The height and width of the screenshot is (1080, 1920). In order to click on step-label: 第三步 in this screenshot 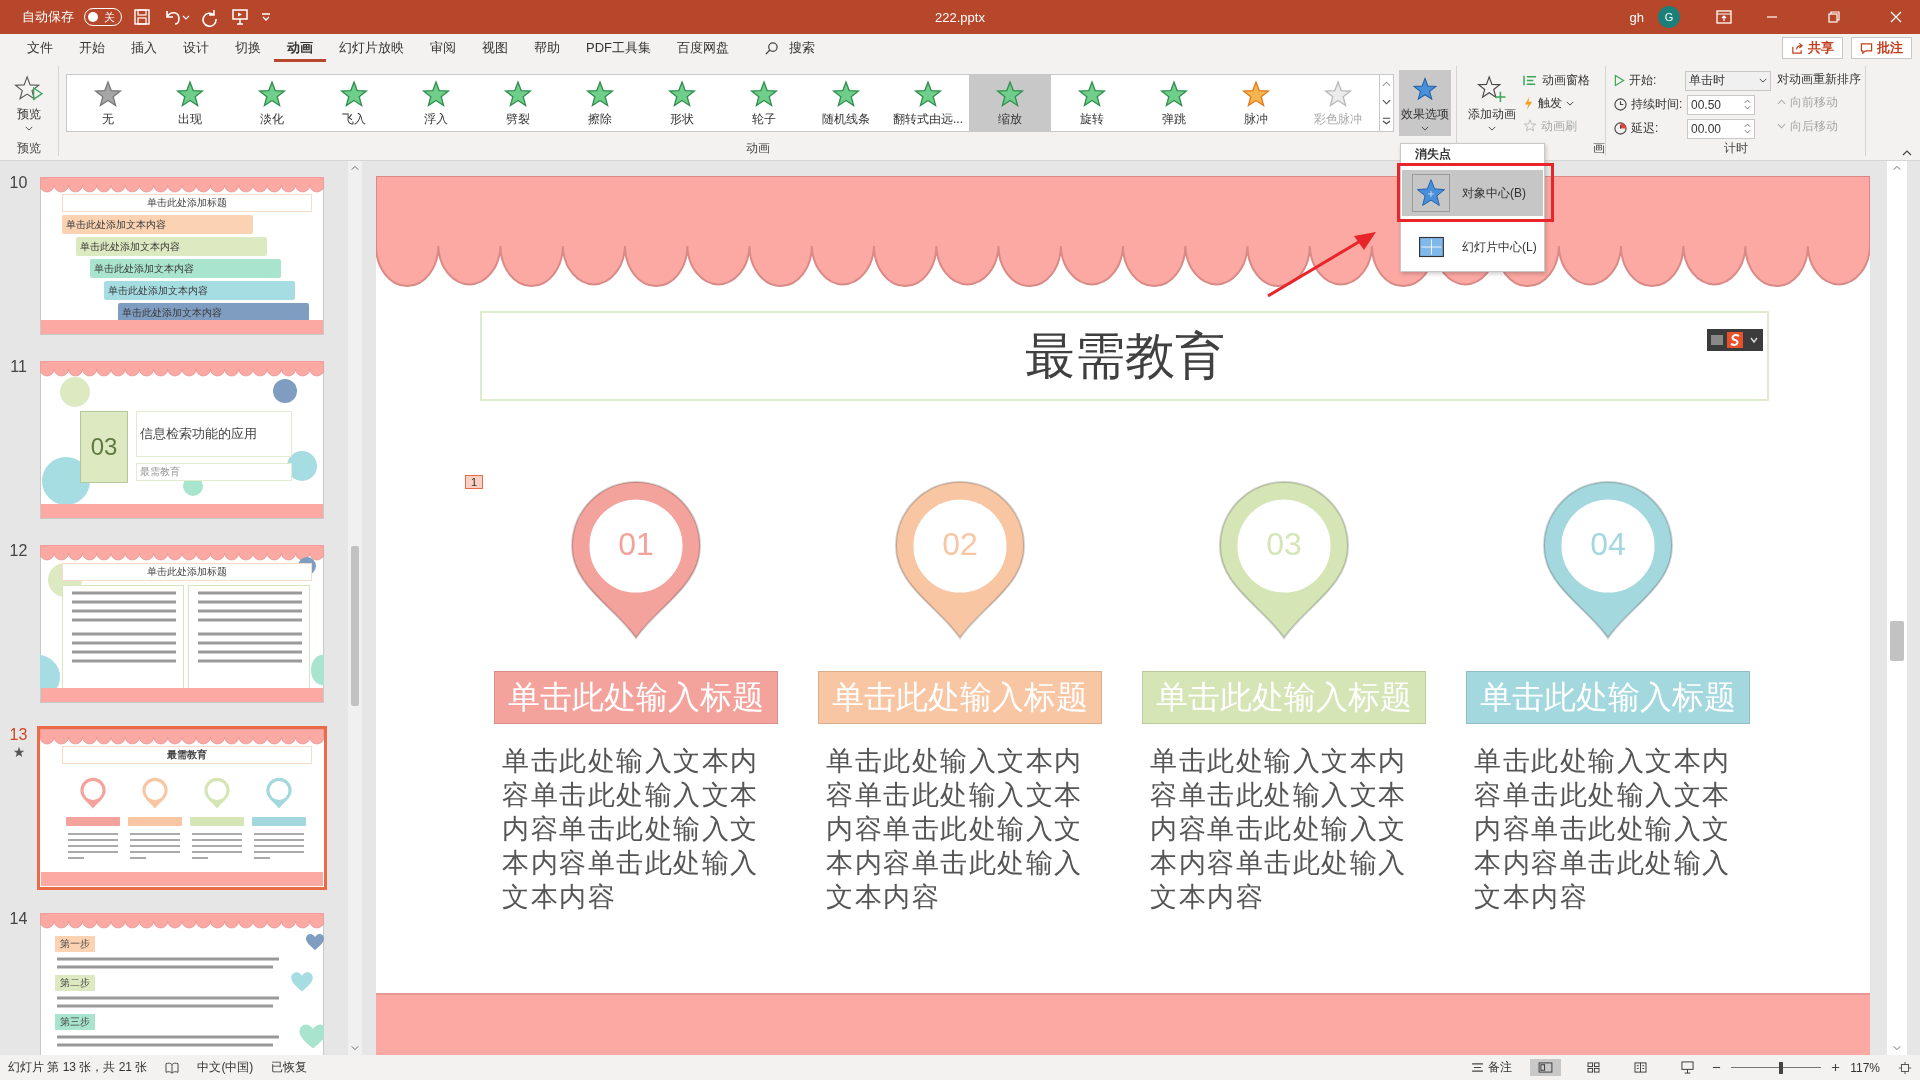, I will do `click(75, 1022)`.